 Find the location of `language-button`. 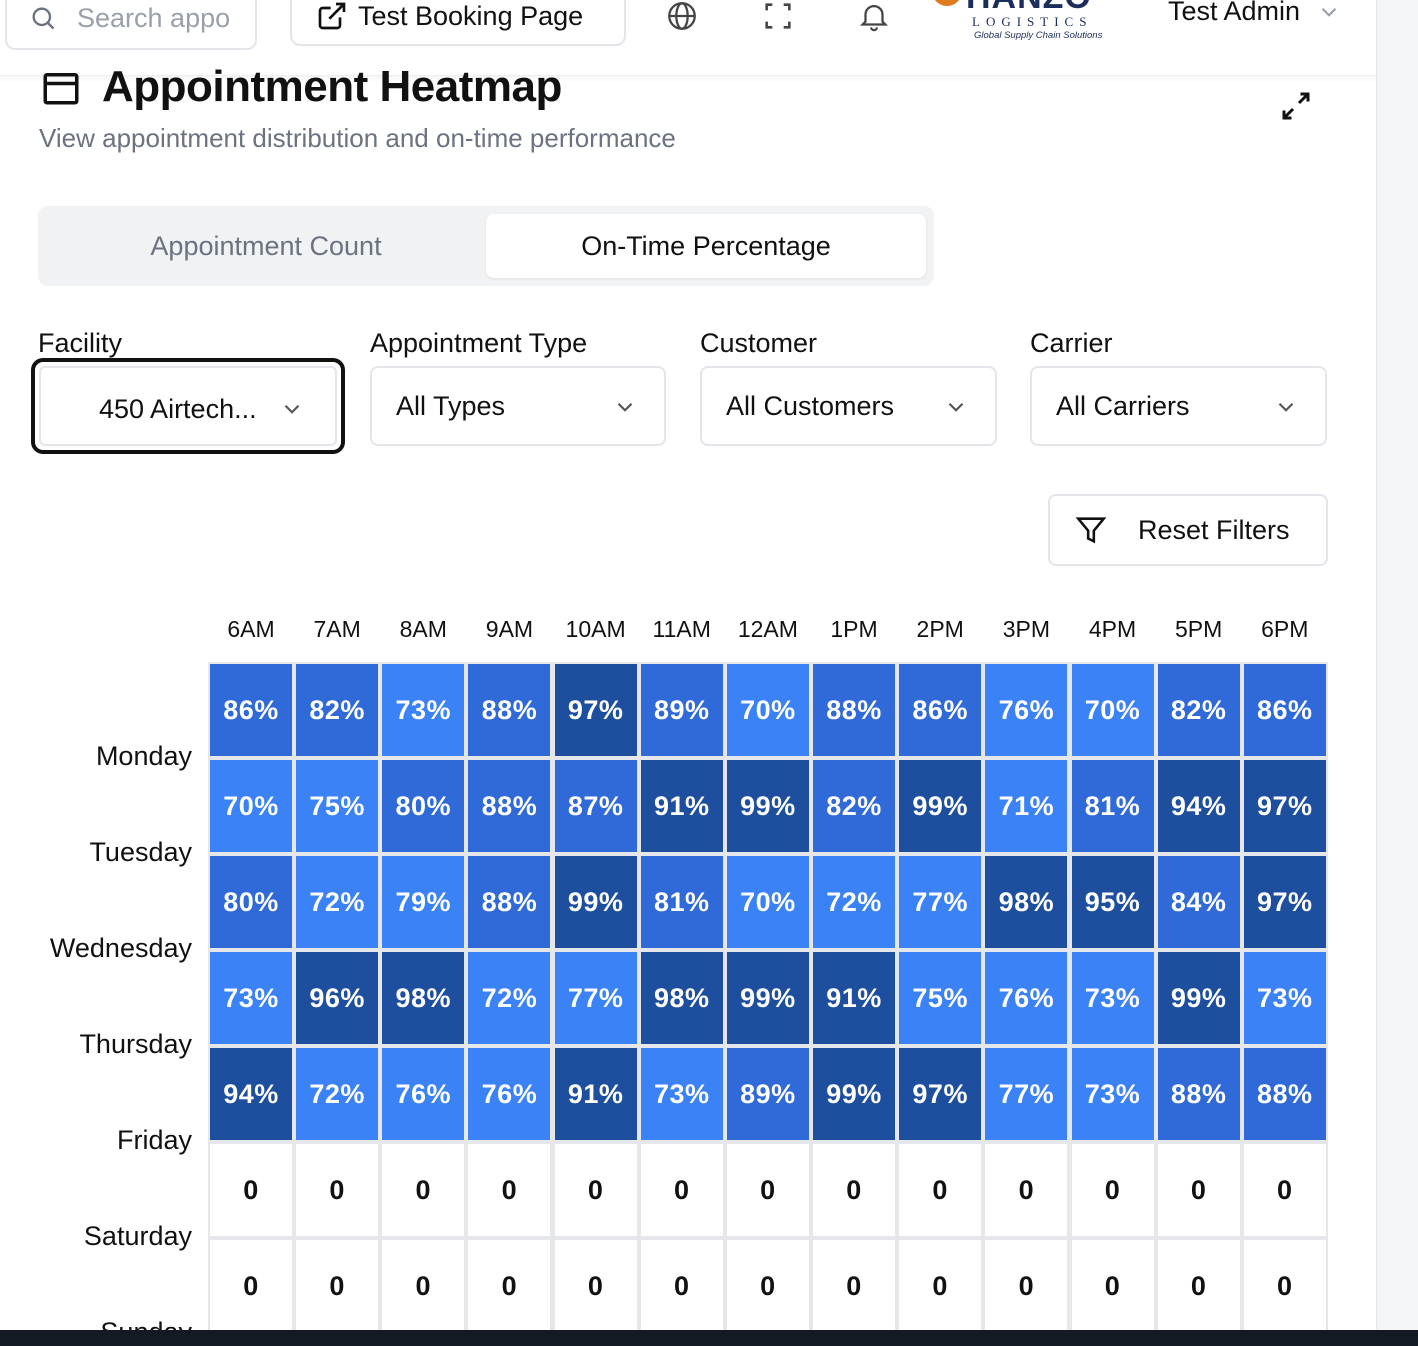

language-button is located at coordinates (682, 18).